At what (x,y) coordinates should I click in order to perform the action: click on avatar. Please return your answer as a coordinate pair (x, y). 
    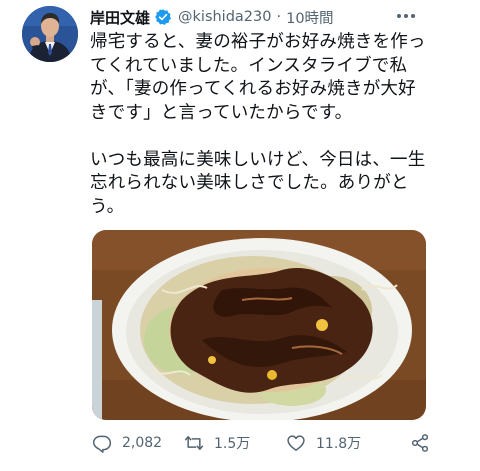
    Looking at the image, I should click on (50, 34).